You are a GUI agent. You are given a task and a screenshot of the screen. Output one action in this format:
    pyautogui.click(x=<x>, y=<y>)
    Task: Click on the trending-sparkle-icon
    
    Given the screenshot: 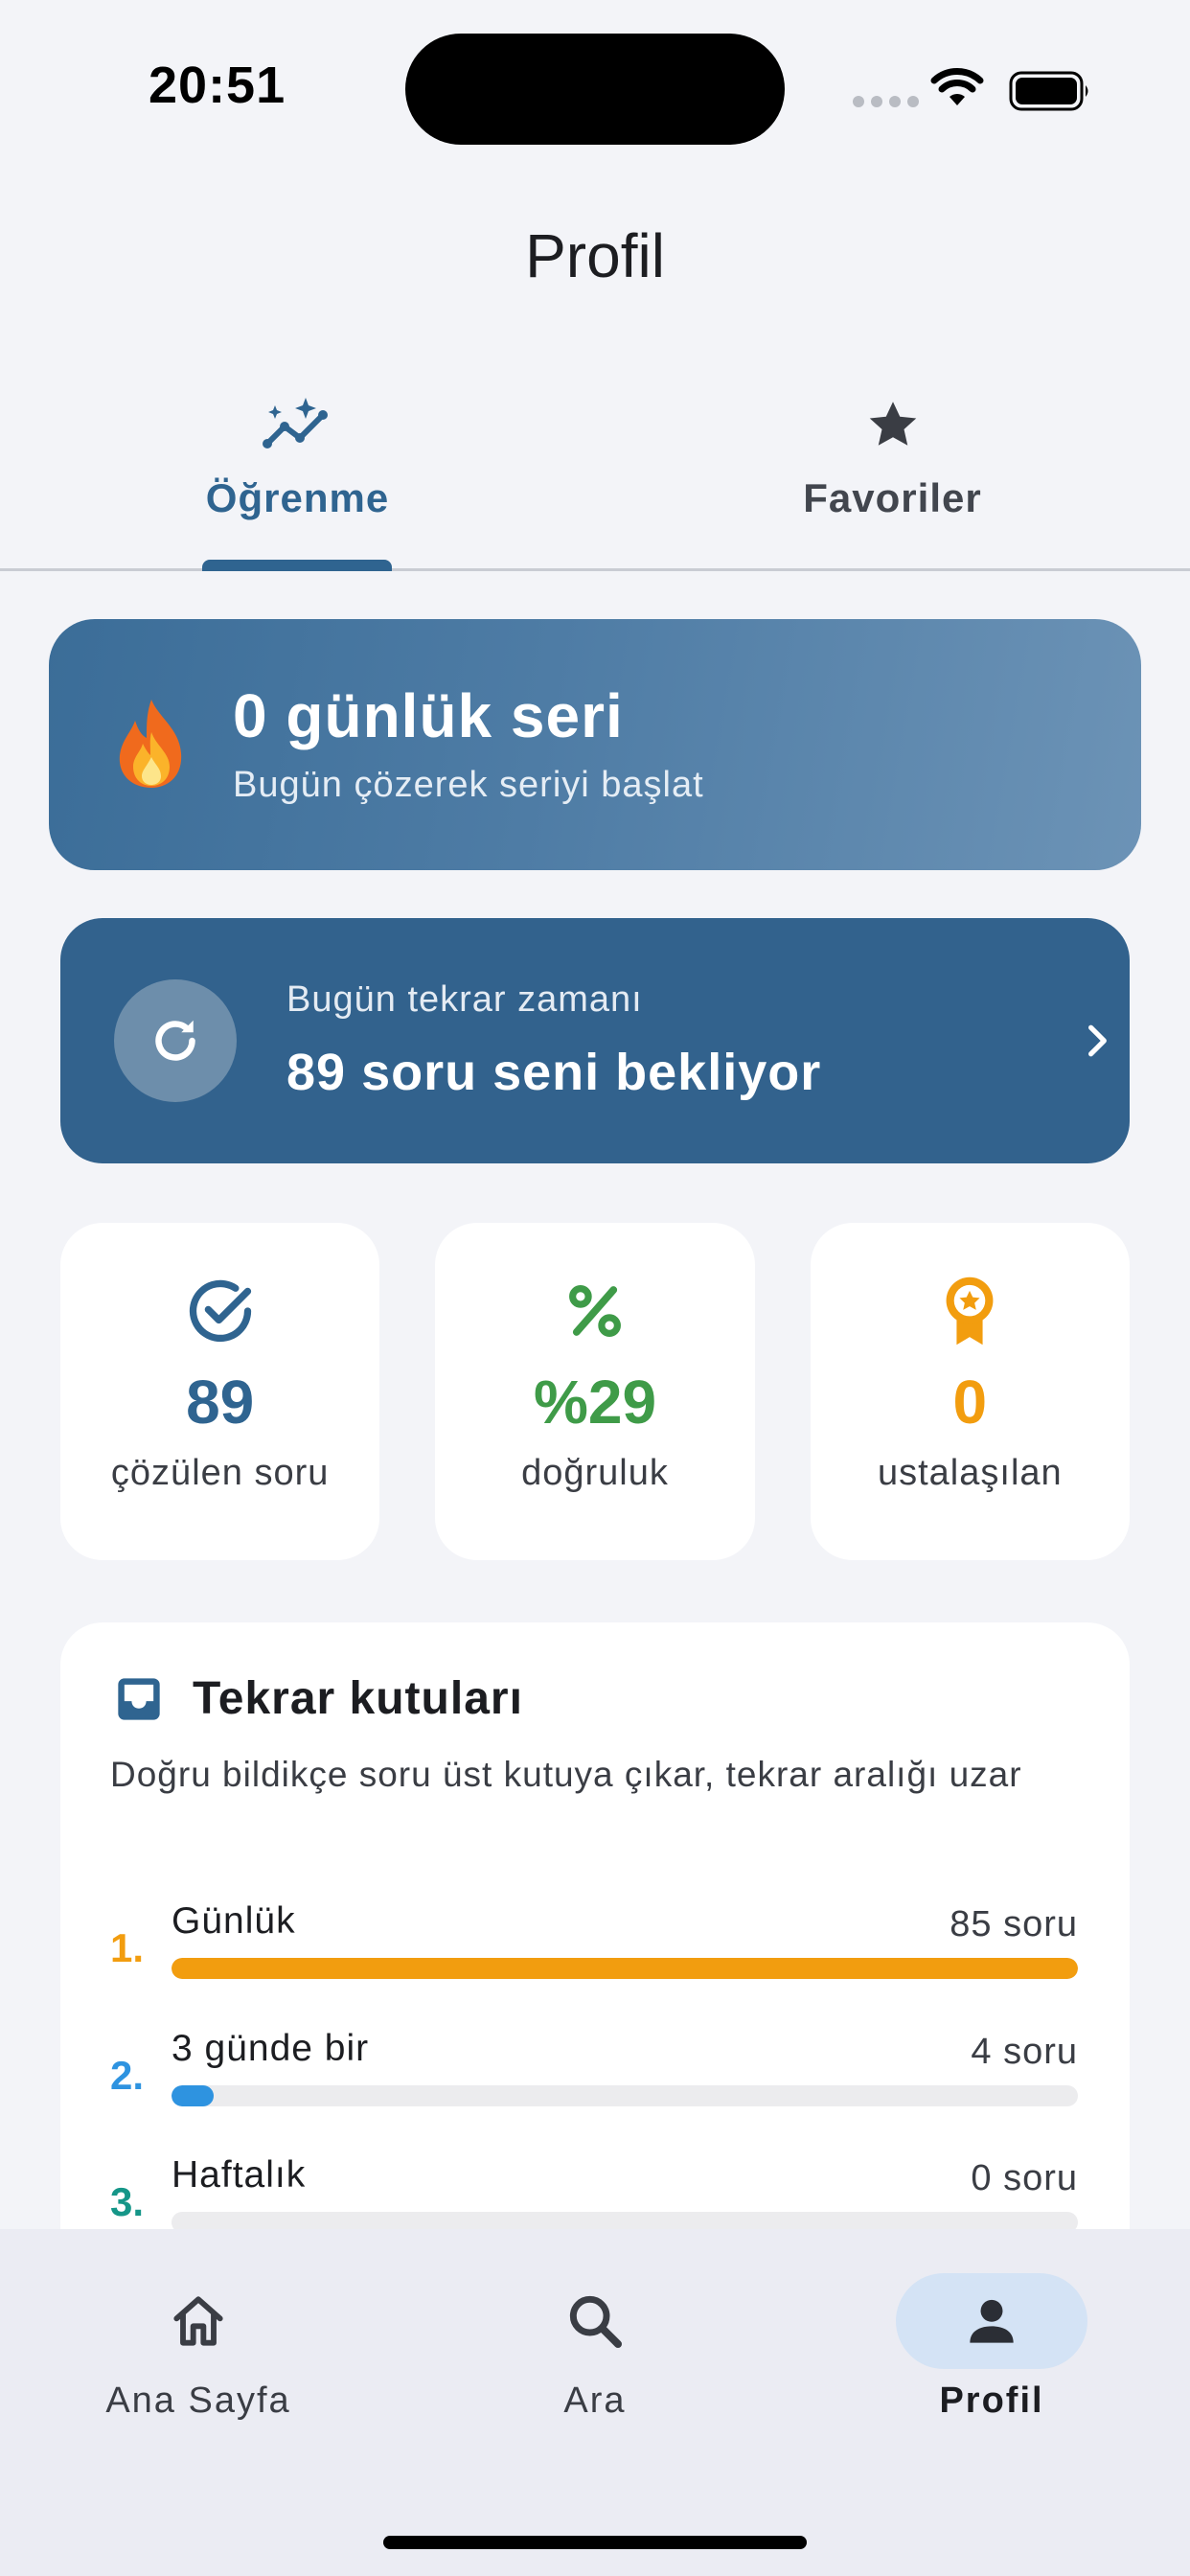 What is the action you would take?
    pyautogui.click(x=295, y=423)
    